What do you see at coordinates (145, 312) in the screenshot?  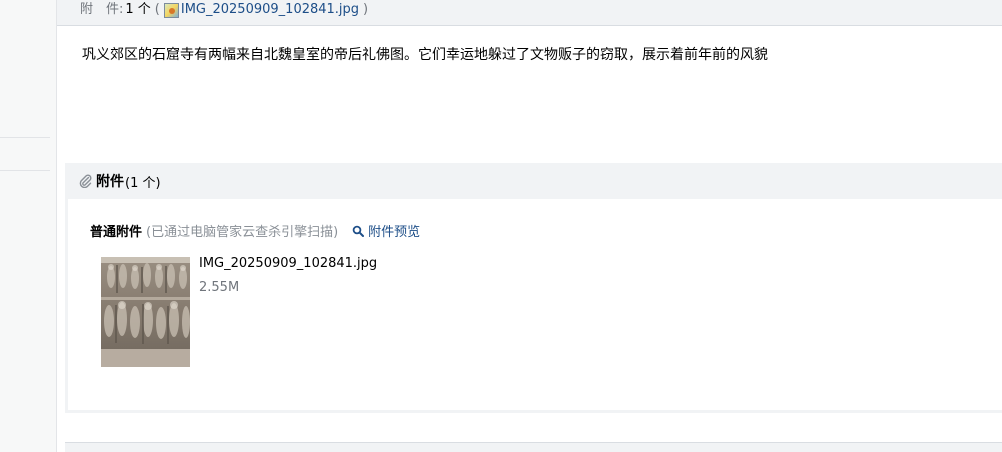 I see `attachment-thumbnail` at bounding box center [145, 312].